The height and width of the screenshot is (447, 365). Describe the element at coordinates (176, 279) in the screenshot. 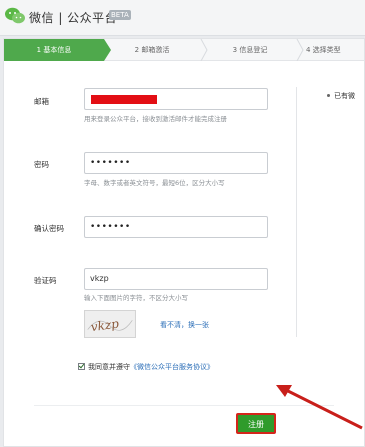

I see `captcha-input: vkzp` at that location.